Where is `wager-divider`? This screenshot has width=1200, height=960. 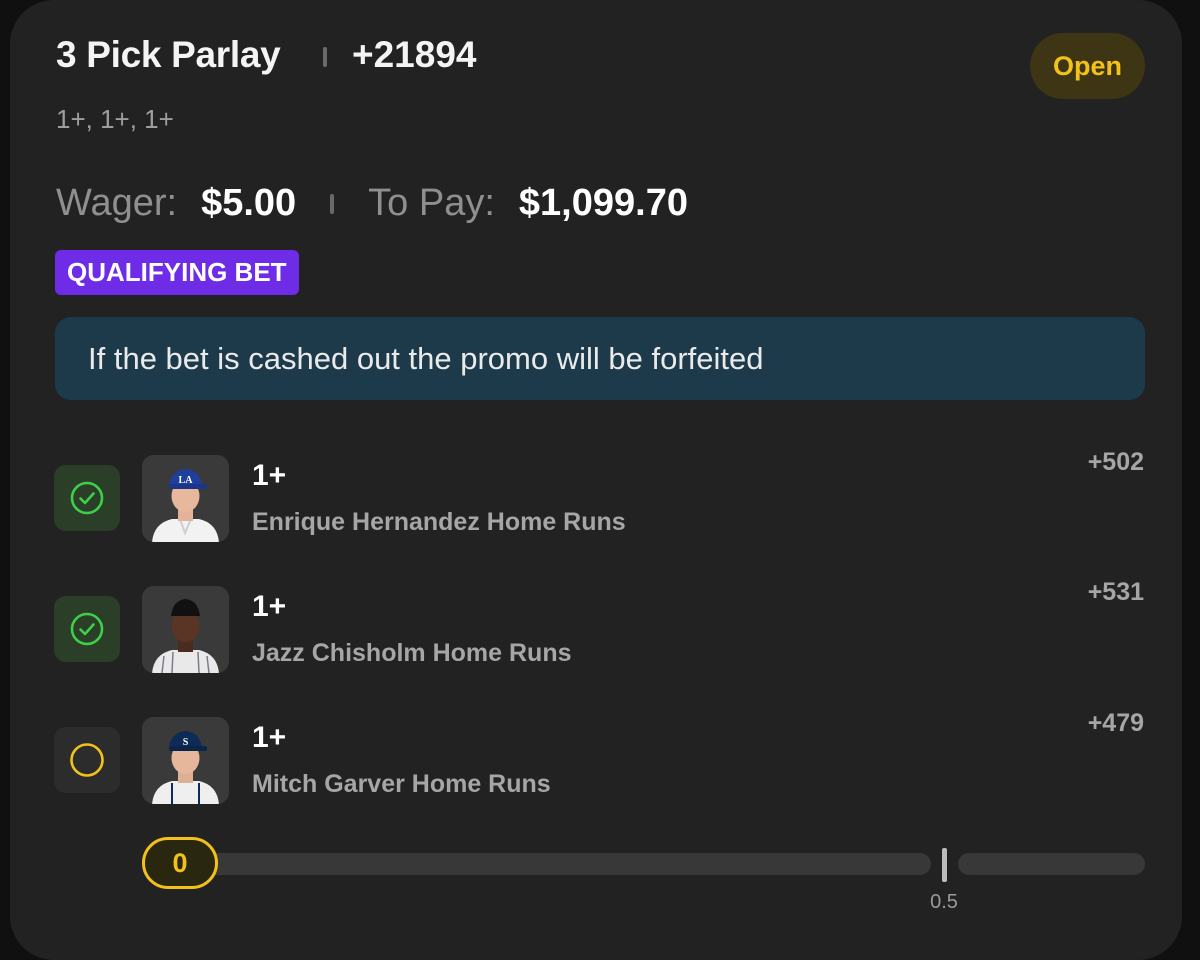 wager-divider is located at coordinates (332, 203).